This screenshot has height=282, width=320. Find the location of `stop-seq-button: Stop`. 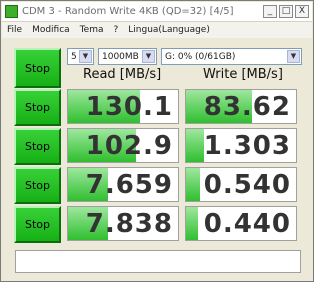

stop-seq-button: Stop is located at coordinates (37, 107).